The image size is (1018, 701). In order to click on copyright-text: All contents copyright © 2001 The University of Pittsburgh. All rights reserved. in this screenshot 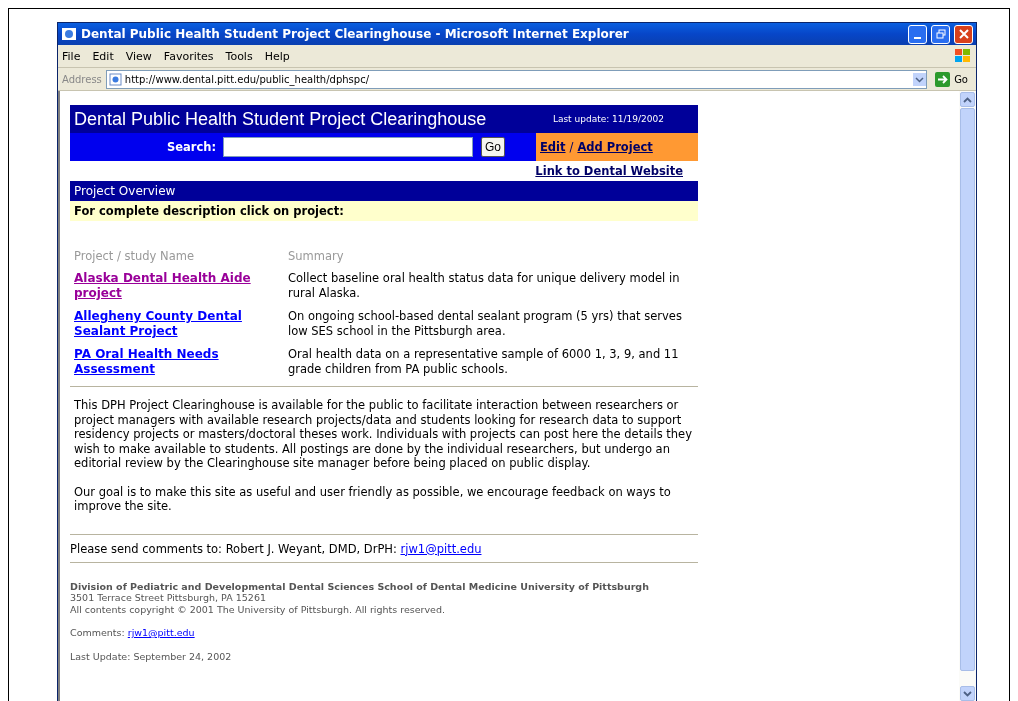, I will do `click(258, 609)`.